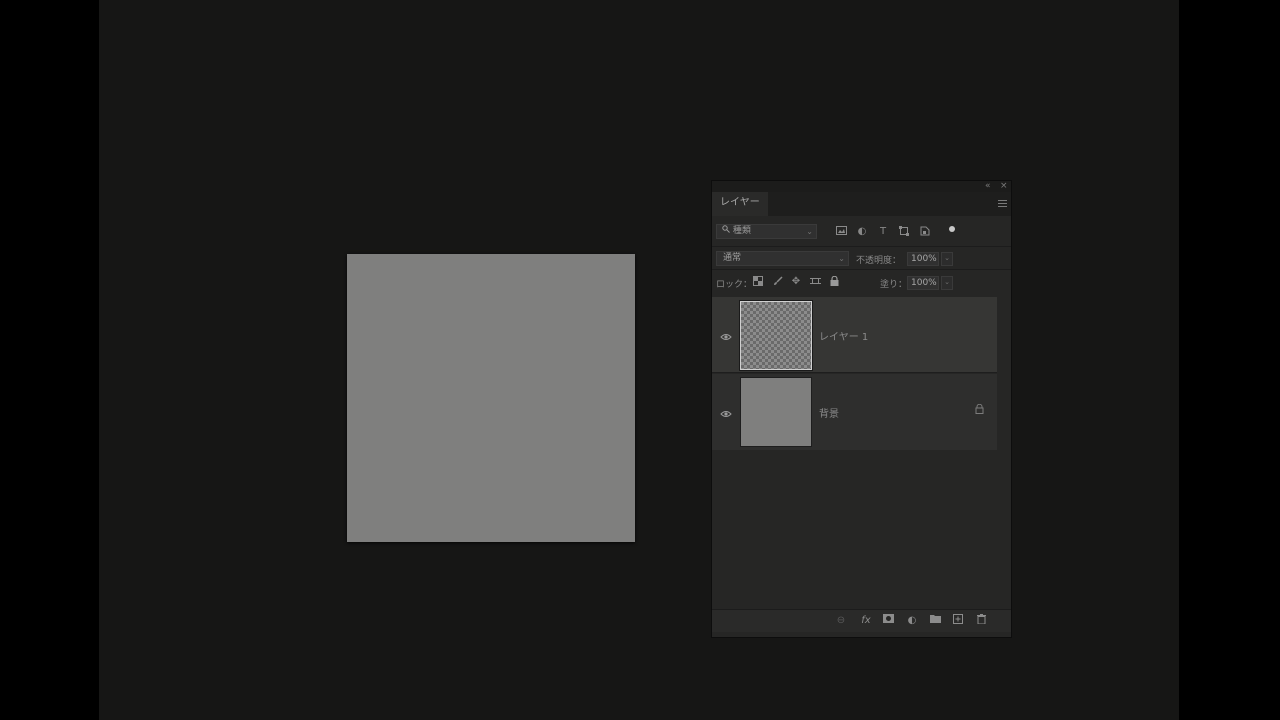 The width and height of the screenshot is (1280, 720). Describe the element at coordinates (829, 412) in the screenshot. I see `layer-name: 背景` at that location.